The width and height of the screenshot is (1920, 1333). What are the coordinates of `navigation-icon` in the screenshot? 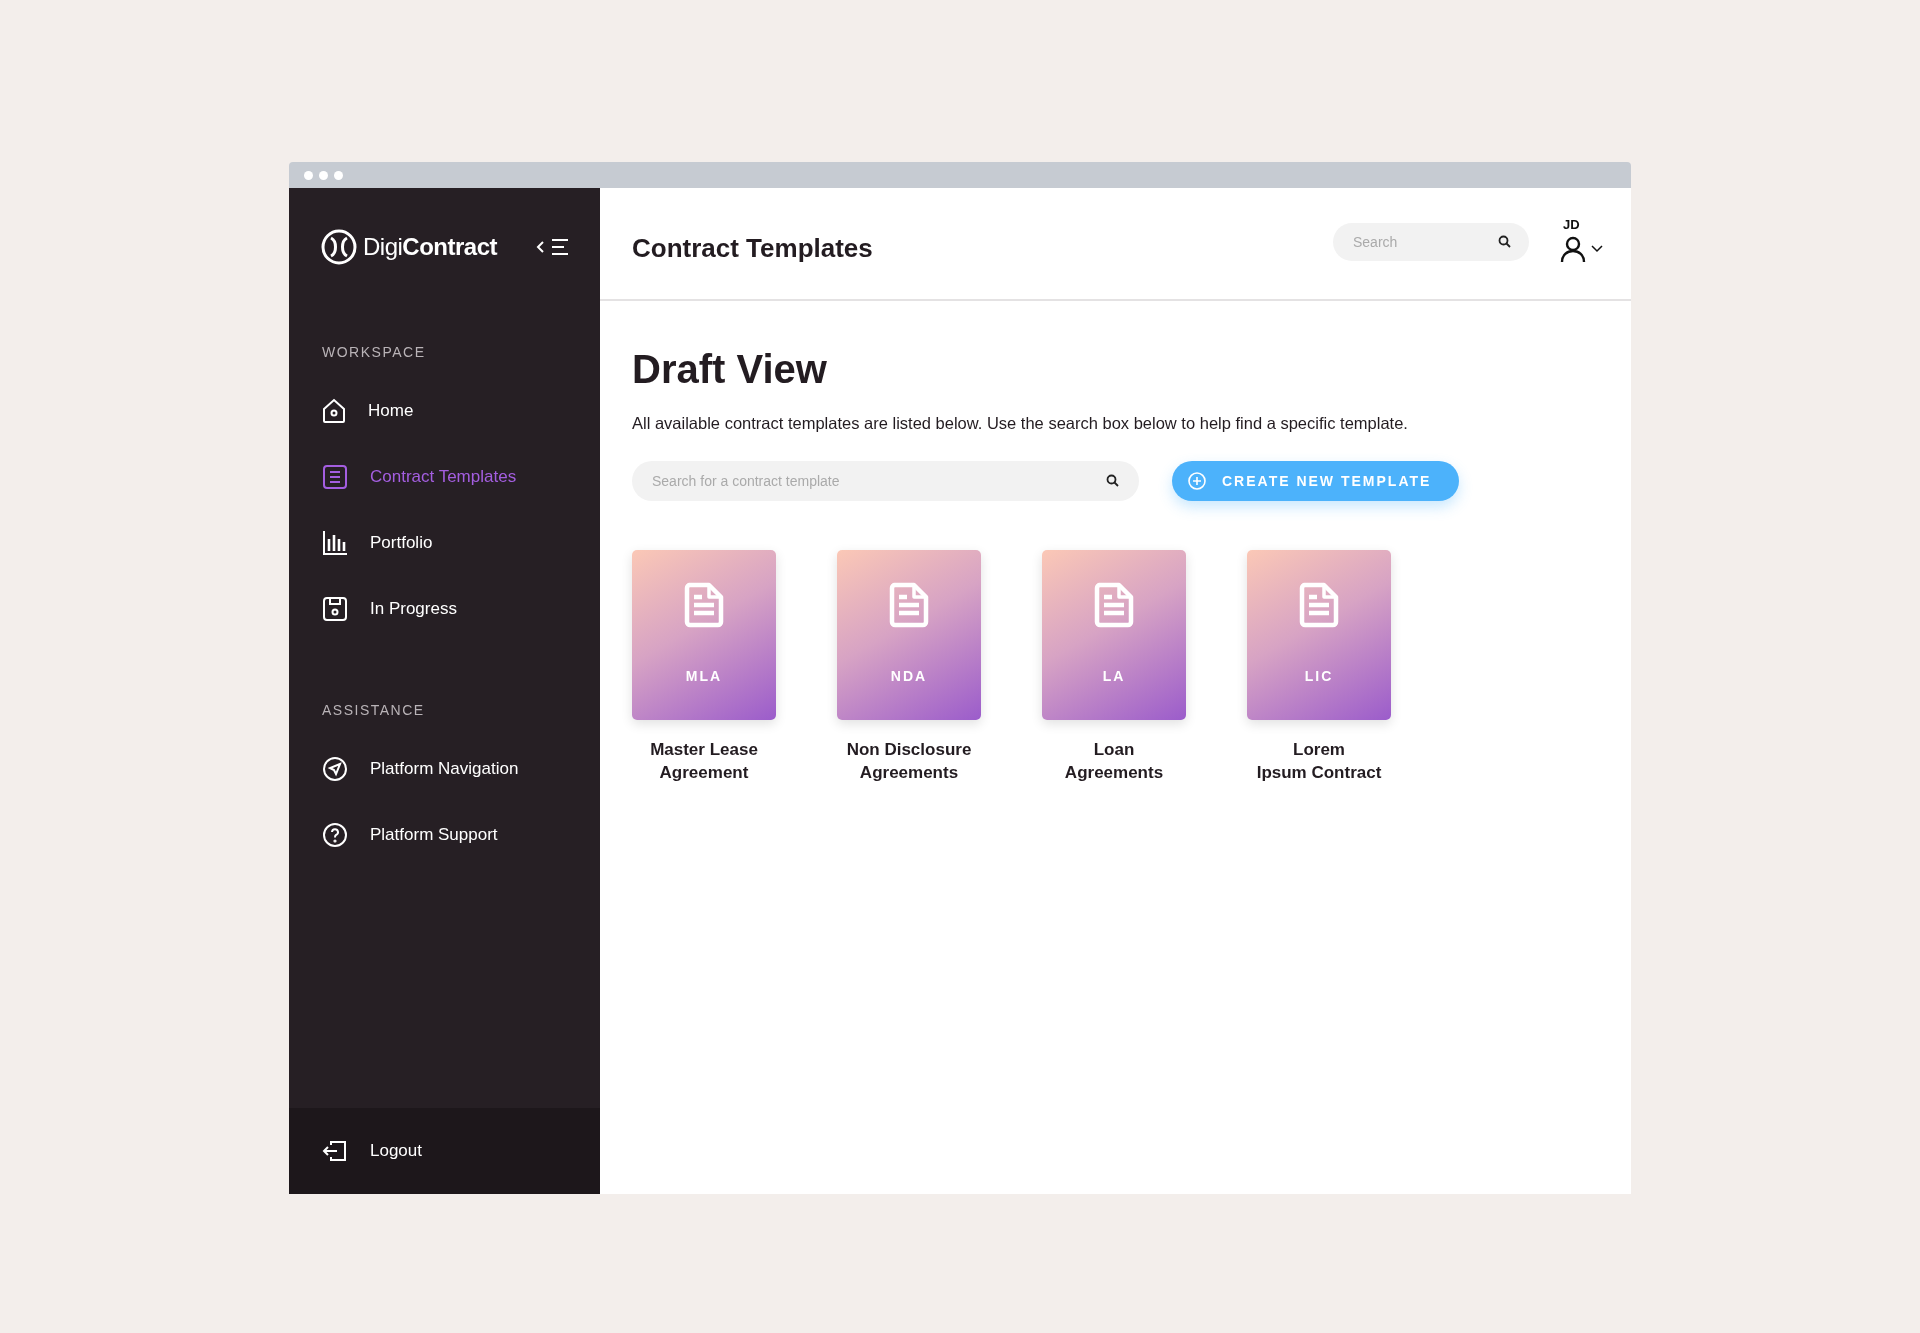 It's located at (335, 769).